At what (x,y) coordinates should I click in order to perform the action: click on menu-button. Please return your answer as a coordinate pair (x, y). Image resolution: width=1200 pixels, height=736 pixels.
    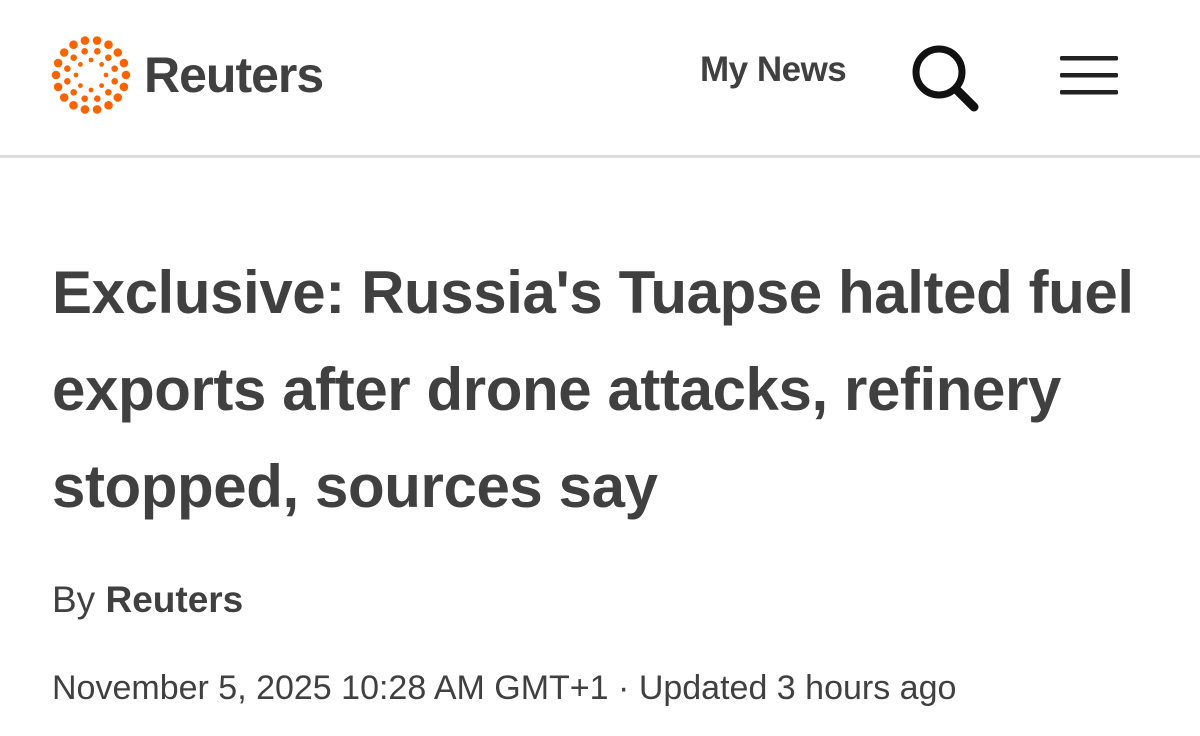
    Looking at the image, I should click on (1088, 76).